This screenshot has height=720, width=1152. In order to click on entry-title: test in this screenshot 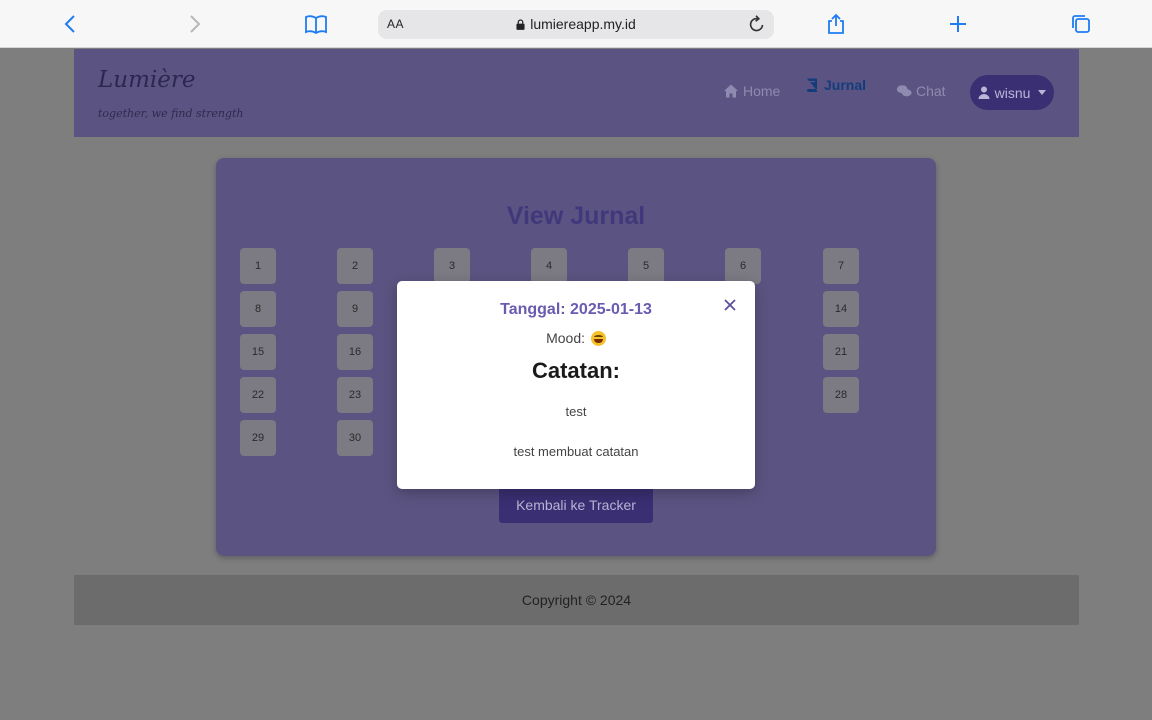, I will do `click(576, 411)`.